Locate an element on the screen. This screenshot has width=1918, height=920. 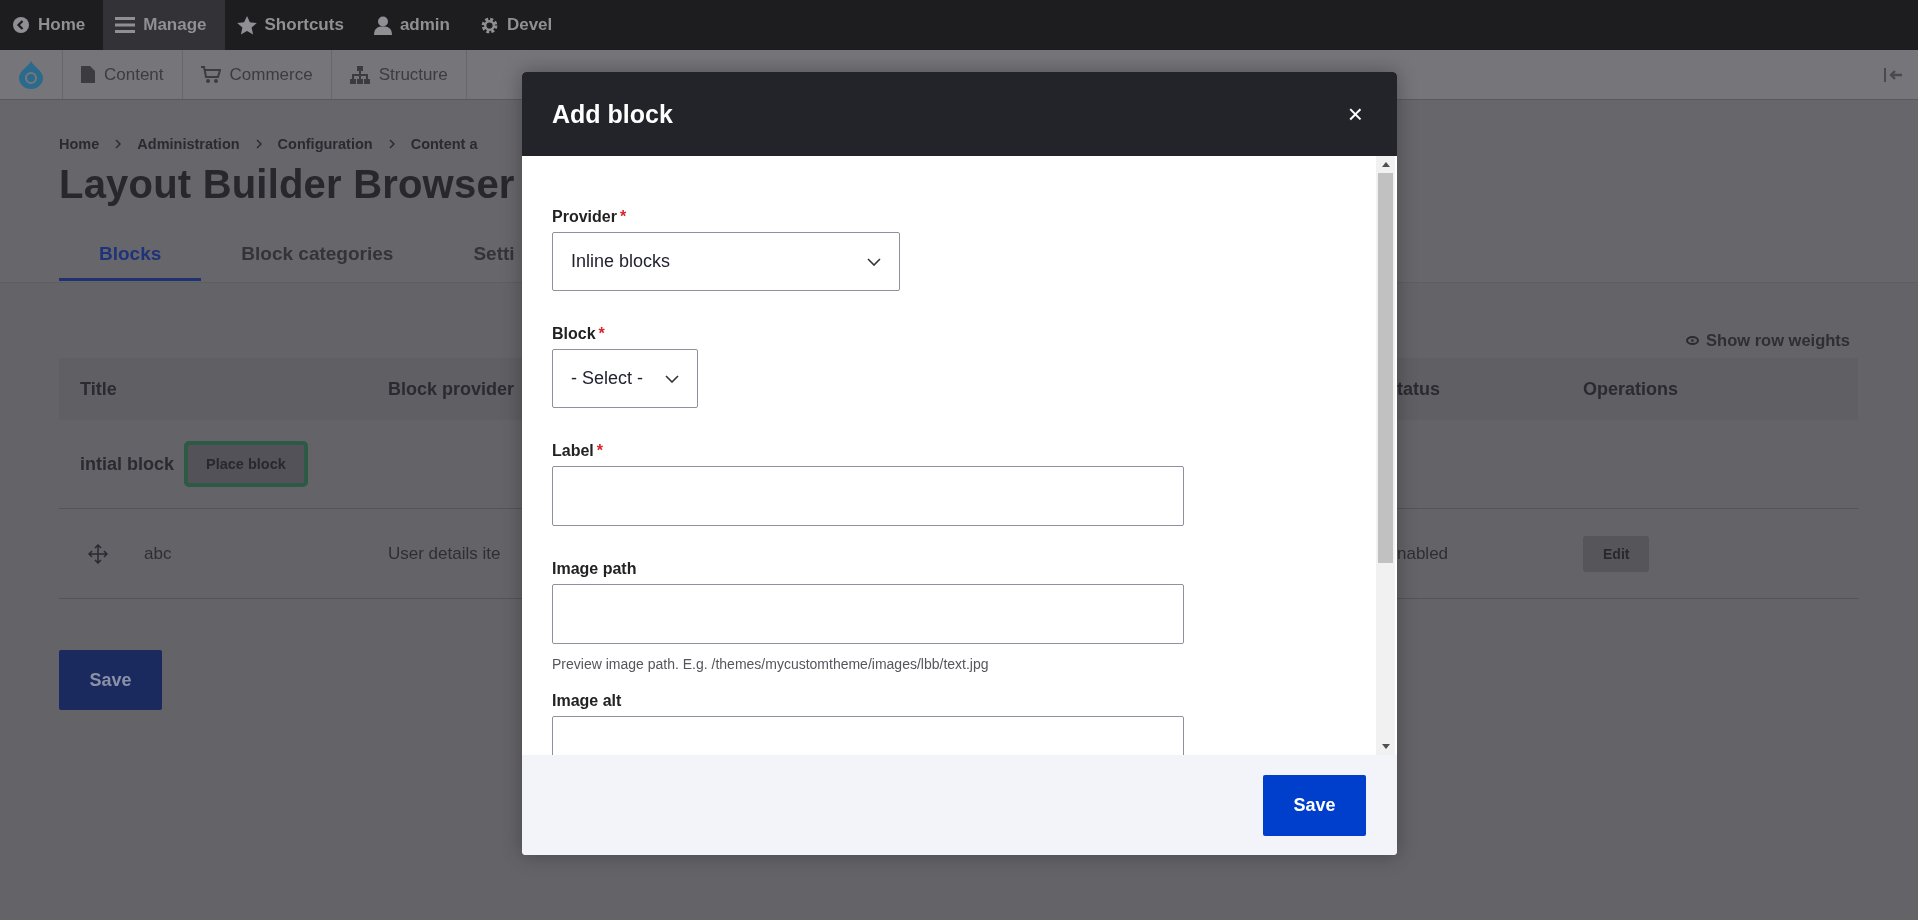
move-handle-icon is located at coordinates (98, 553).